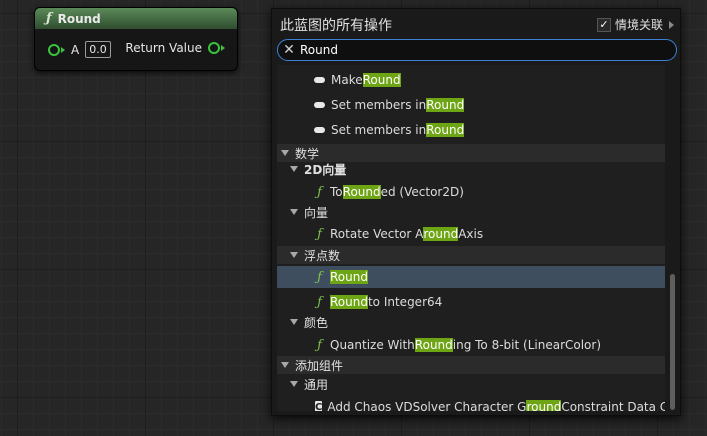 This screenshot has width=707, height=436. What do you see at coordinates (336, 26) in the screenshot?
I see `menu-title: 此蓝图的所有操作` at bounding box center [336, 26].